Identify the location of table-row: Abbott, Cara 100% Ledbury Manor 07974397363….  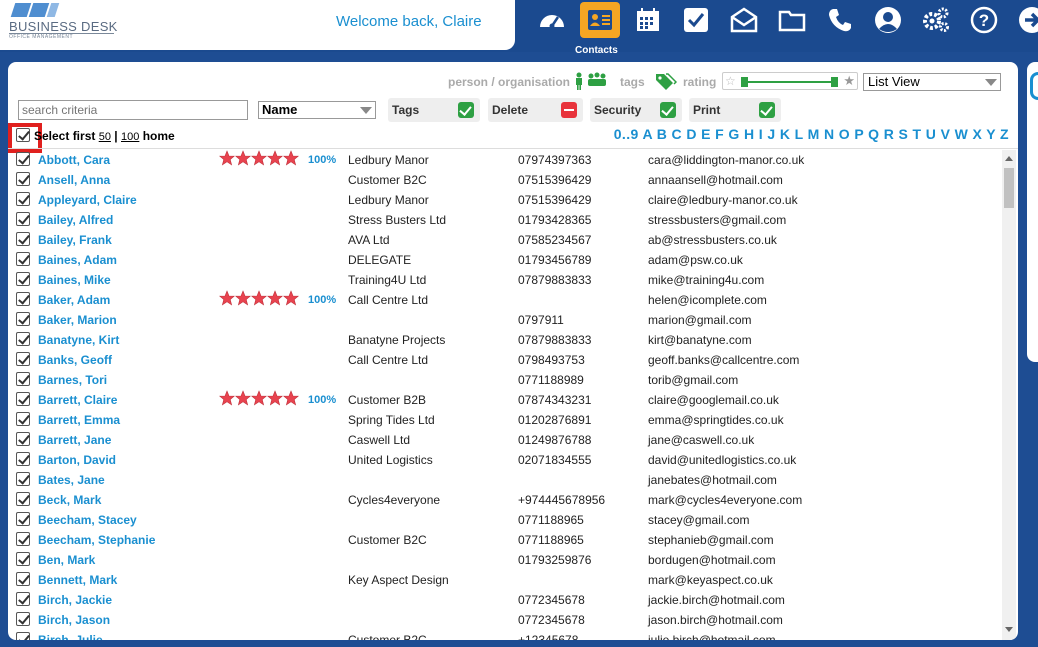
(504, 160).